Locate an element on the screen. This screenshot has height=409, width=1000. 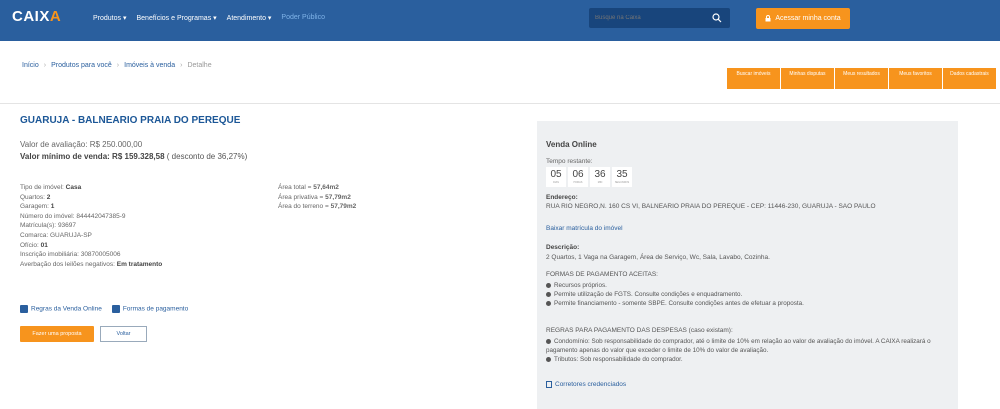
meus-resultados-button: Meus resultados is located at coordinates (861, 78).